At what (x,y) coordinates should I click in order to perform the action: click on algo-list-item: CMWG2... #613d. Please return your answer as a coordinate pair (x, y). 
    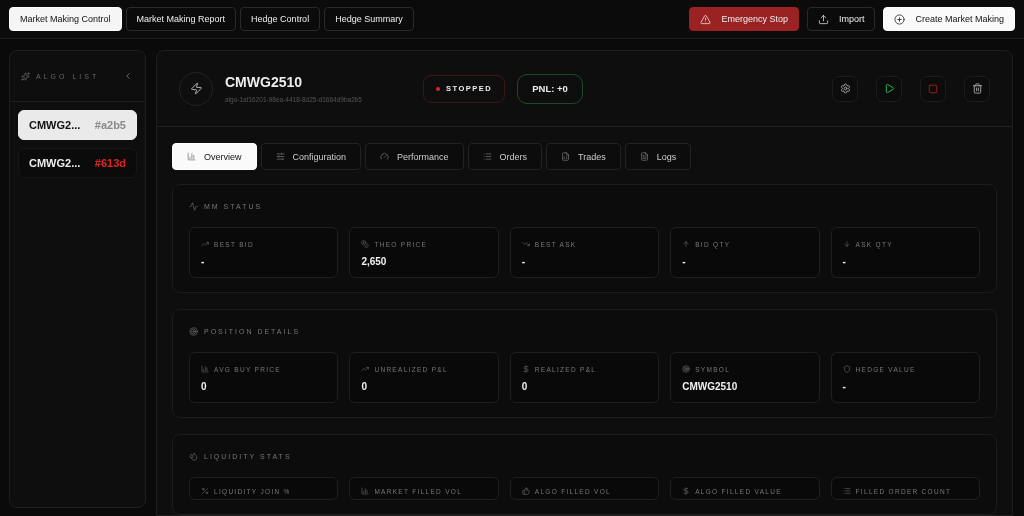
    Looking at the image, I should click on (77, 163).